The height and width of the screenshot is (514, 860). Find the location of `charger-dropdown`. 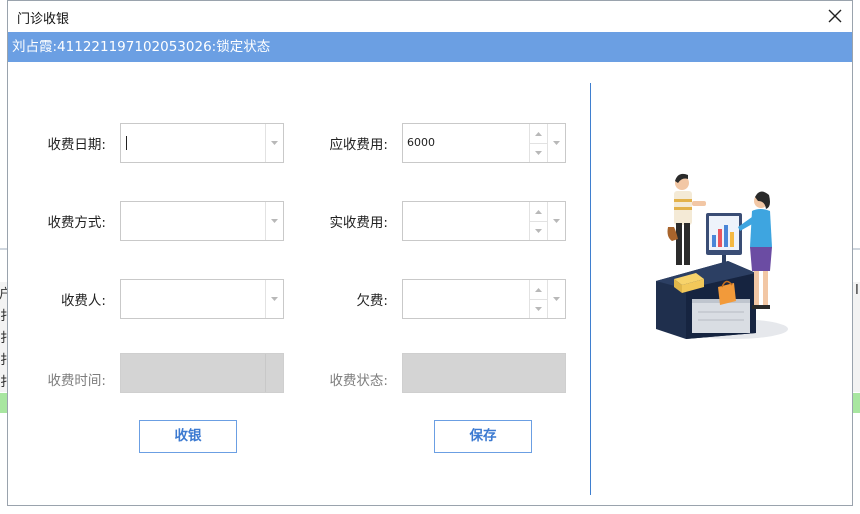

charger-dropdown is located at coordinates (274, 299).